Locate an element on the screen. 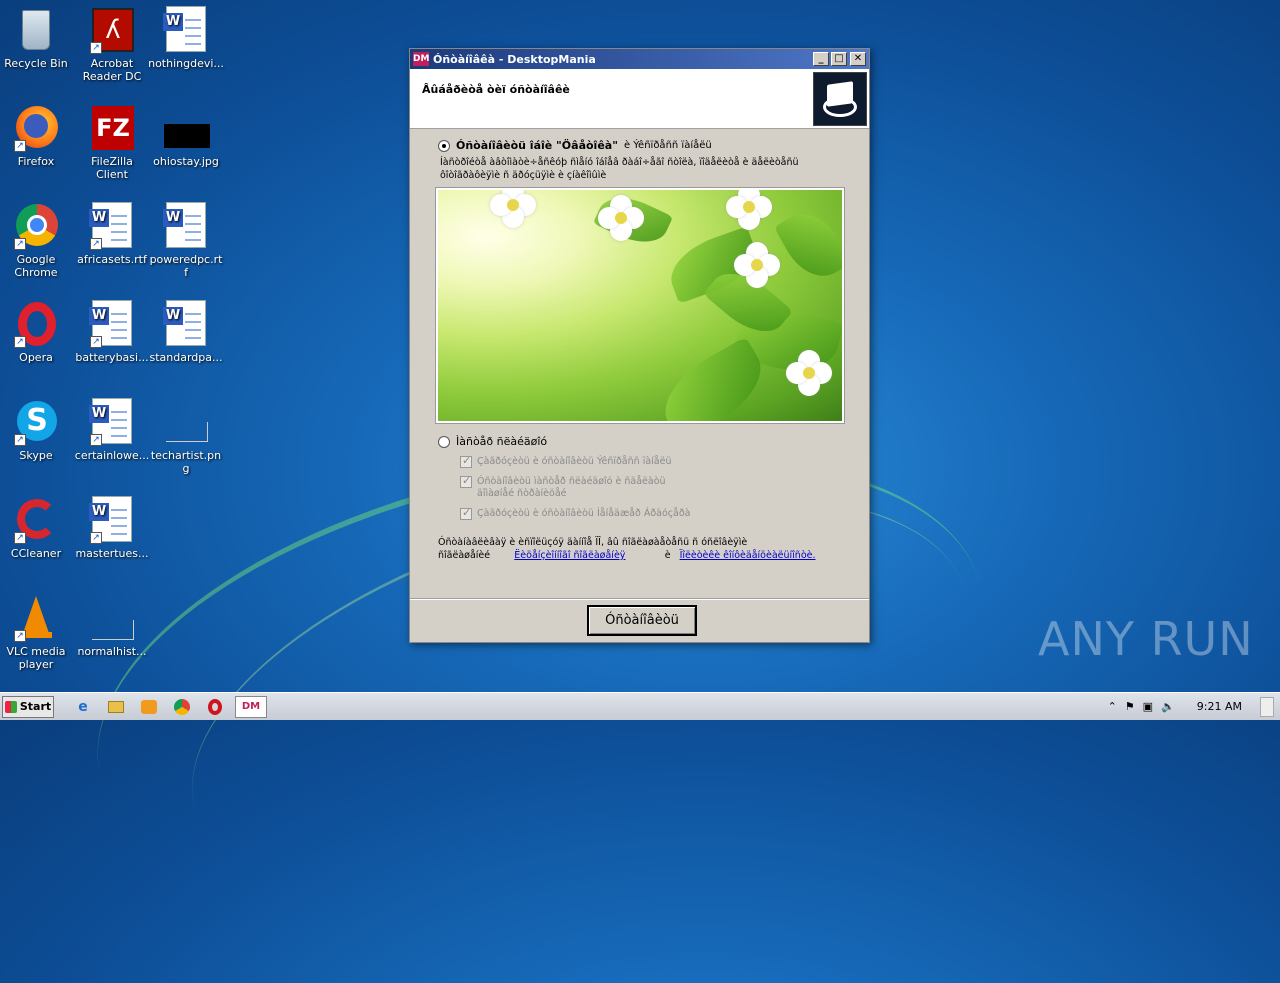  desktop-icon-poweredpc: W poweredpc.rtf is located at coordinates (186, 240).